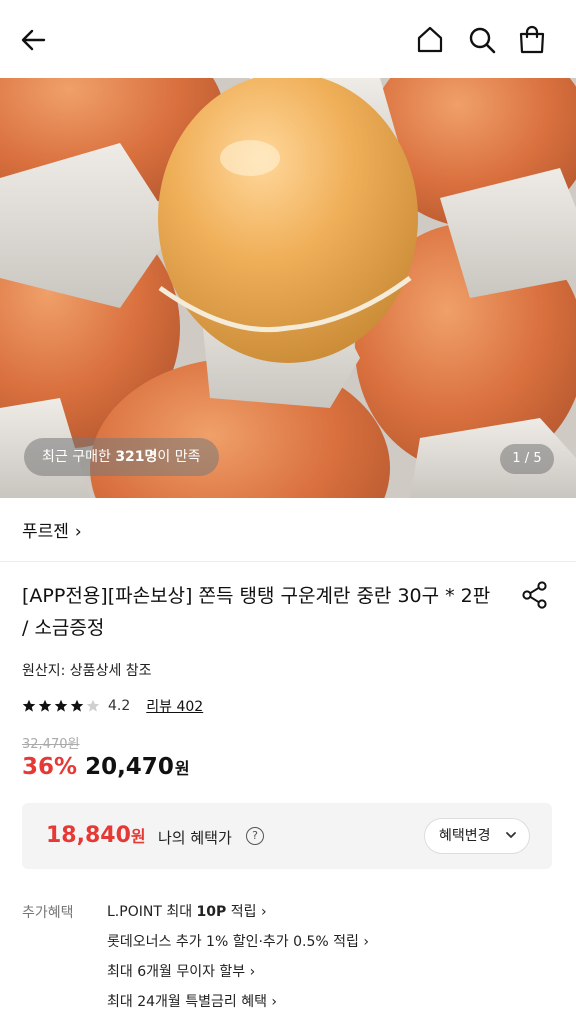  I want to click on rating-row: 4.2 리뷰 402, so click(112, 706).